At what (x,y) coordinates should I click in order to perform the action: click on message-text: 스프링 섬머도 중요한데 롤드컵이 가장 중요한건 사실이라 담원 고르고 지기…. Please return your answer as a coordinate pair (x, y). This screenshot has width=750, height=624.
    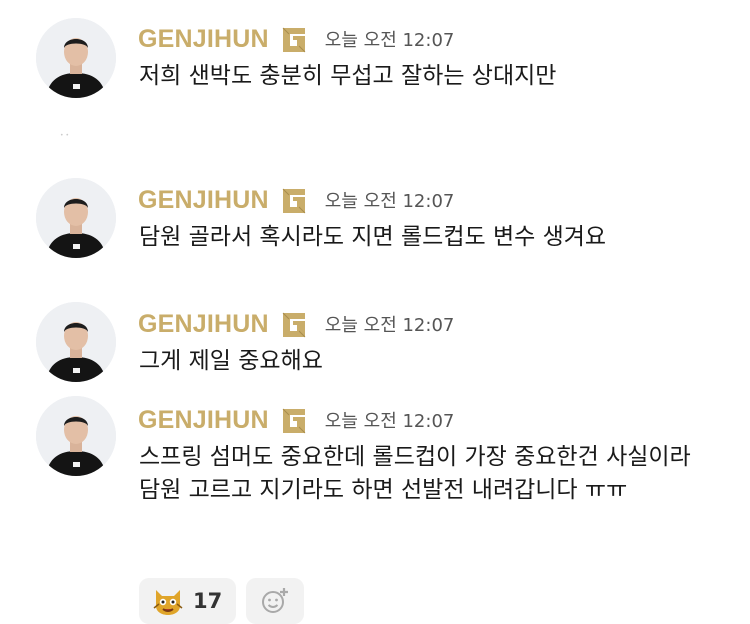
    Looking at the image, I should click on (415, 473).